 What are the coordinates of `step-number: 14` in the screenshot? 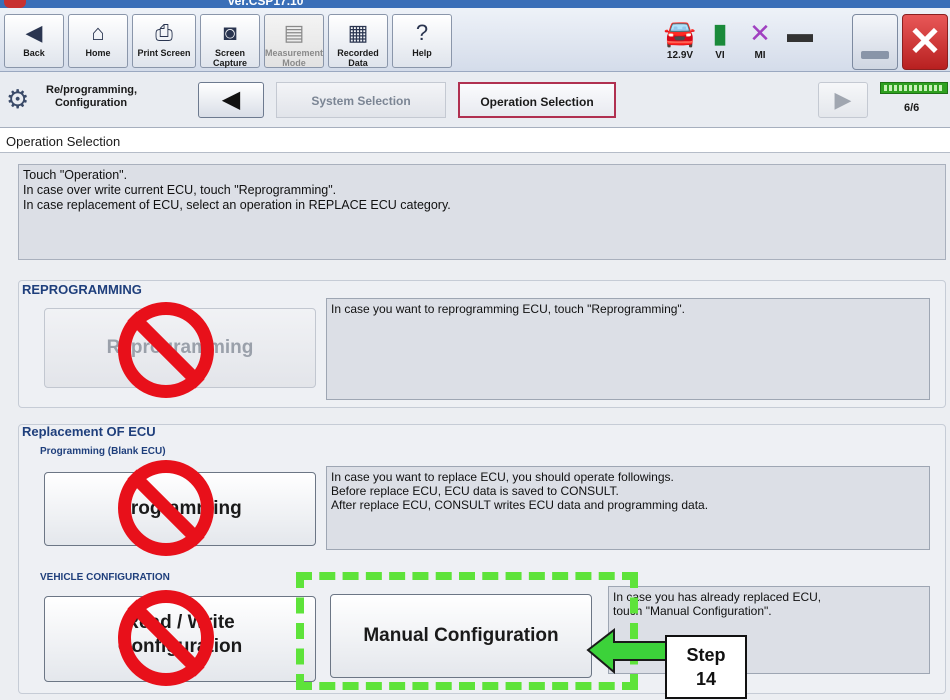 It's located at (706, 679).